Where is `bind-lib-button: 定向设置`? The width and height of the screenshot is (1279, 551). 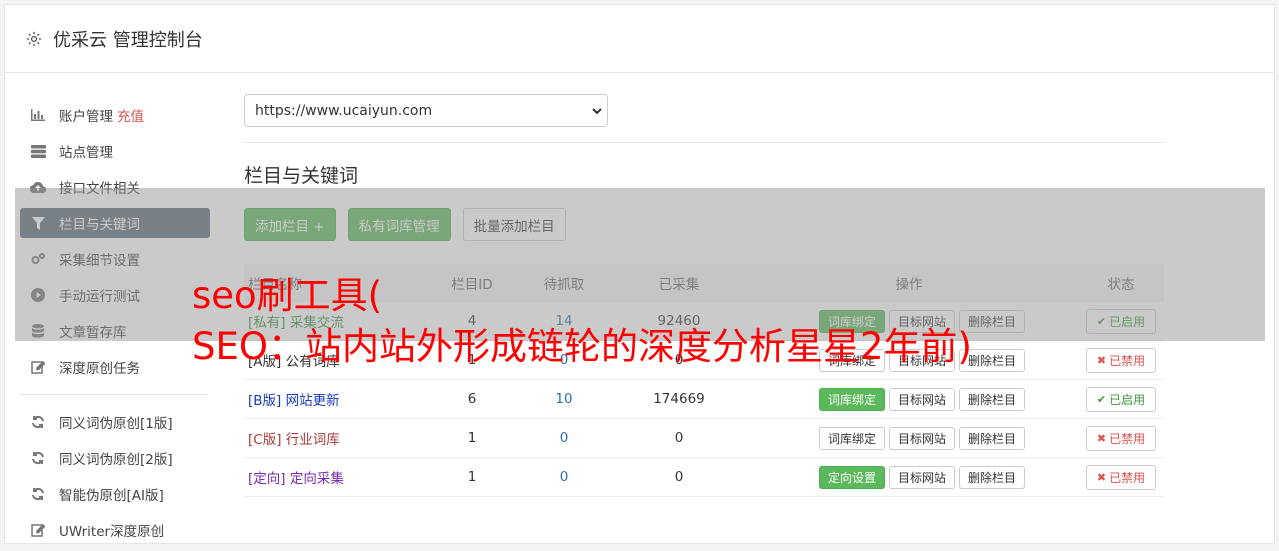 bind-lib-button: 定向设置 is located at coordinates (851, 477).